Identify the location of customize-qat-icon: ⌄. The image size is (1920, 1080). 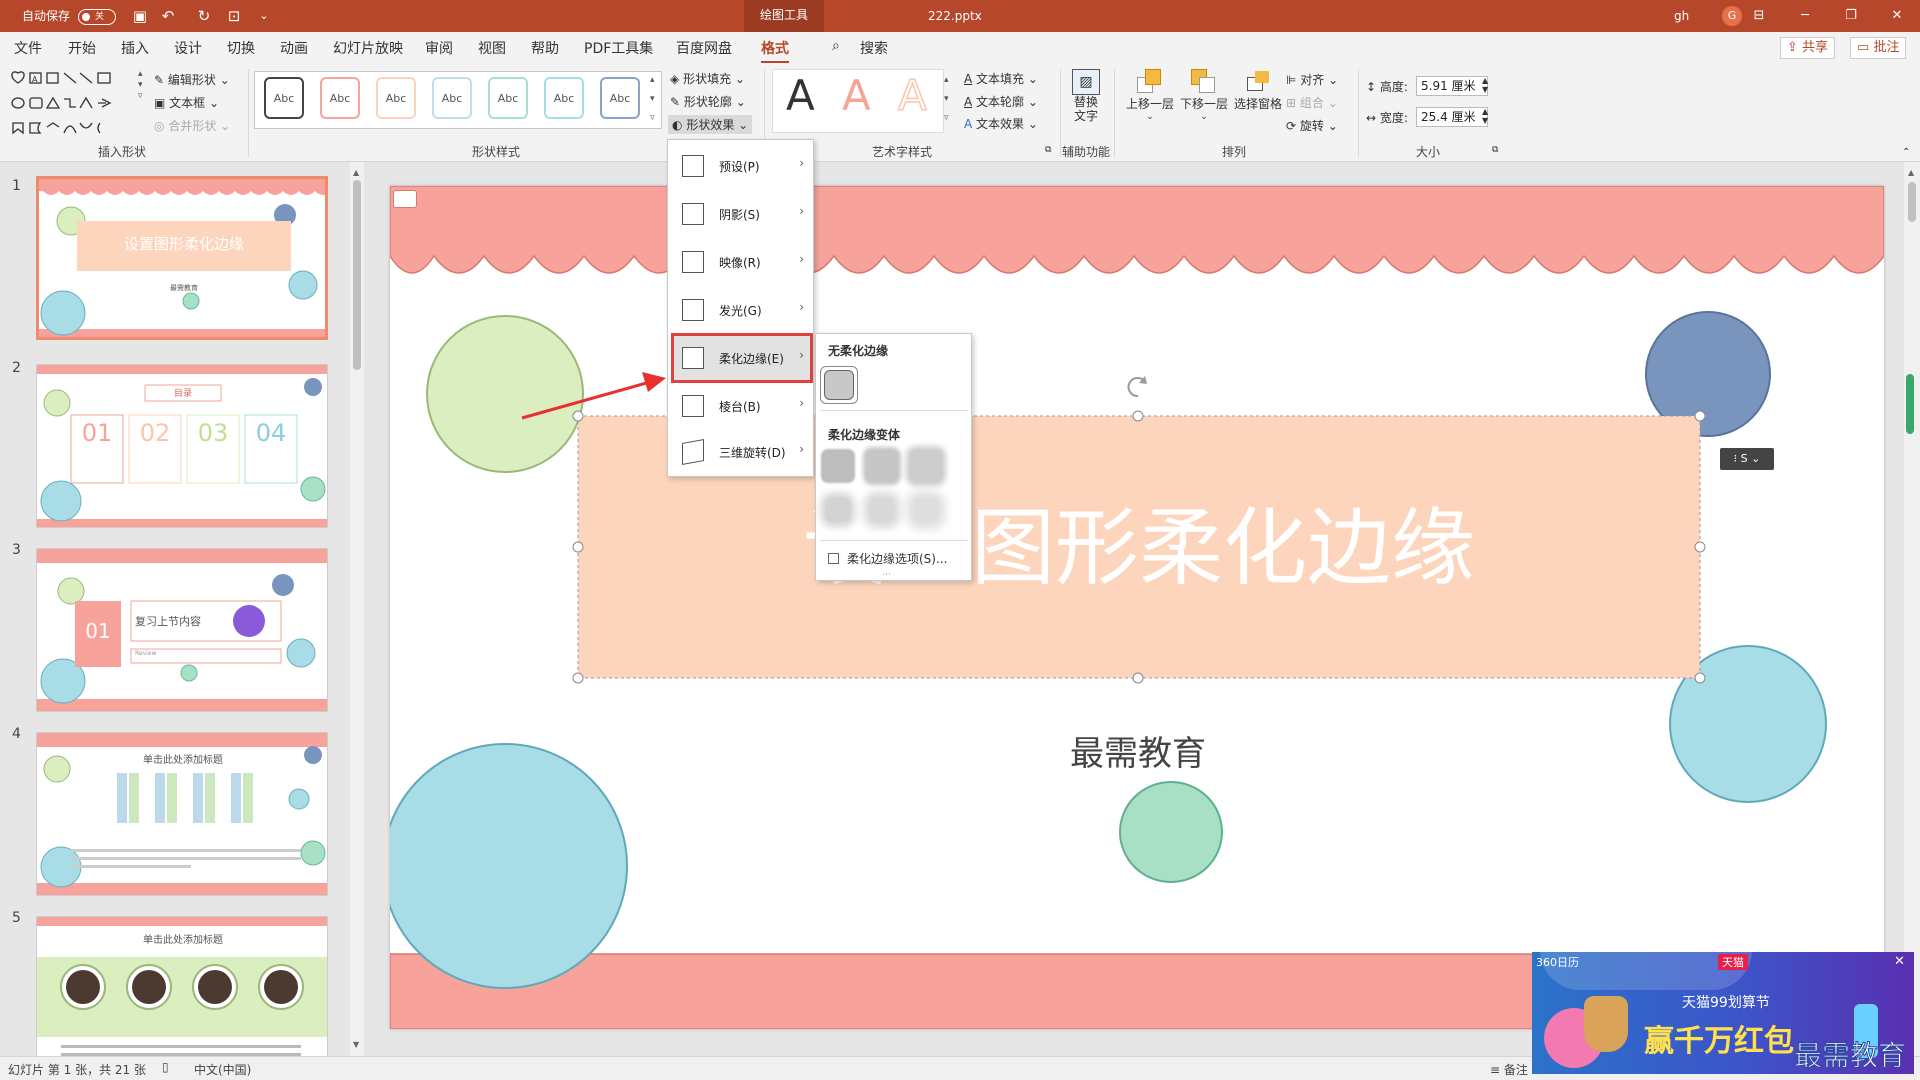
(264, 16).